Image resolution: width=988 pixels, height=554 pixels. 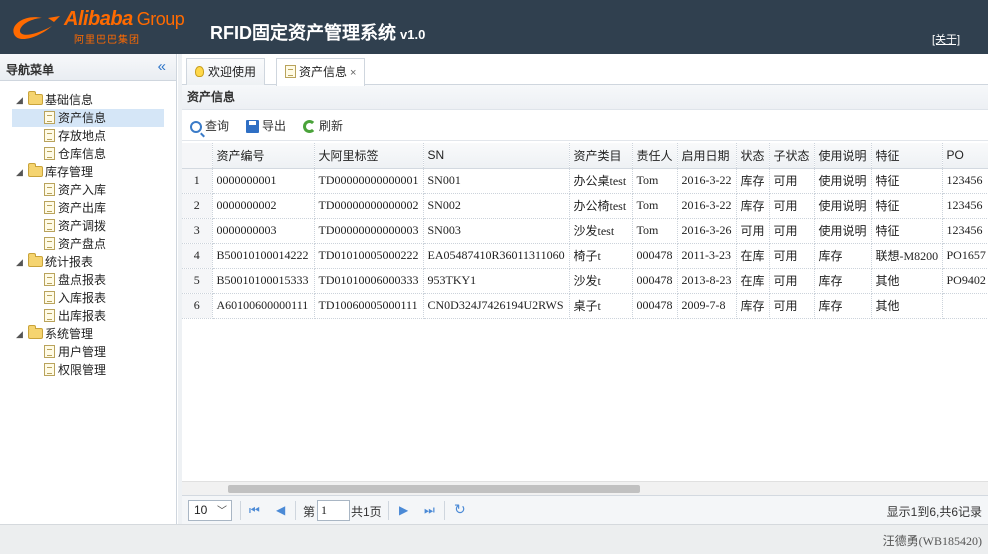 I want to click on page-number-input: 1, so click(x=333, y=510).